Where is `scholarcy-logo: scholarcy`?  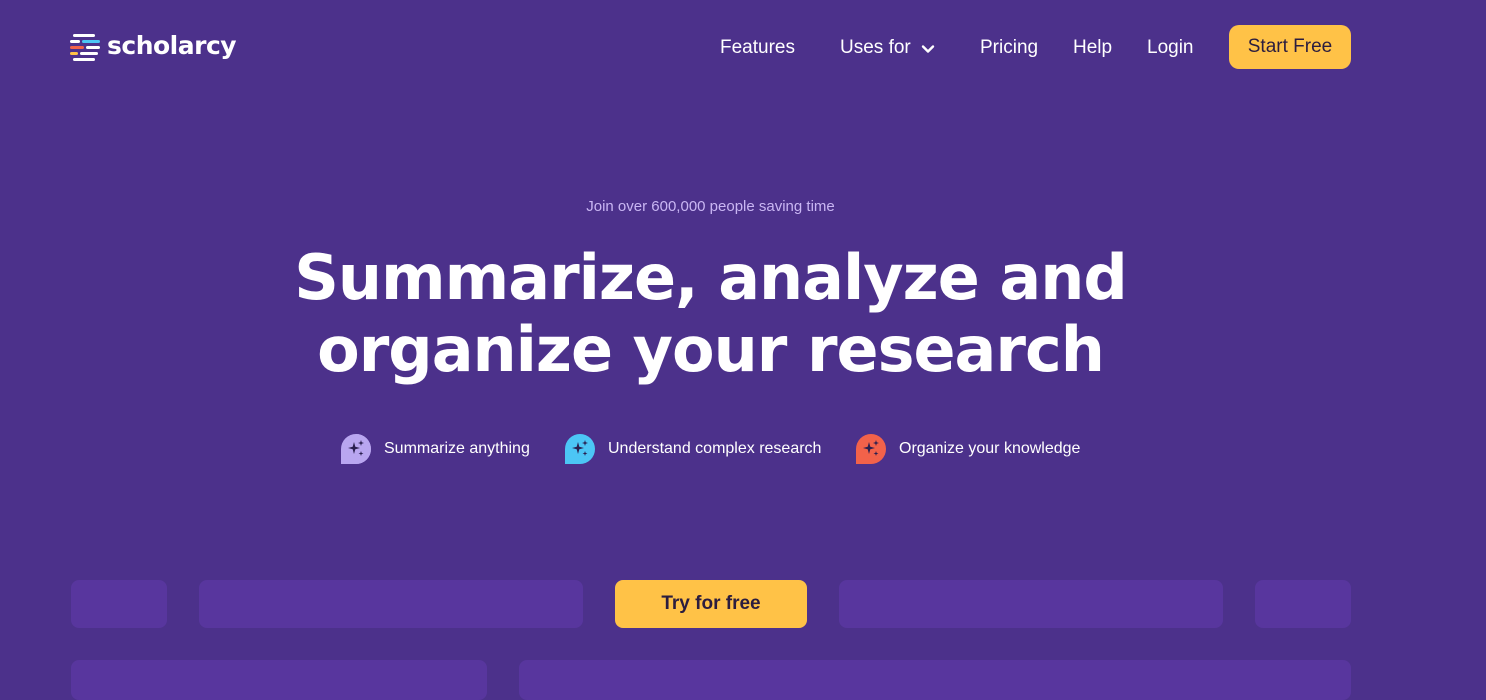
scholarcy-logo: scholarcy is located at coordinates (153, 46).